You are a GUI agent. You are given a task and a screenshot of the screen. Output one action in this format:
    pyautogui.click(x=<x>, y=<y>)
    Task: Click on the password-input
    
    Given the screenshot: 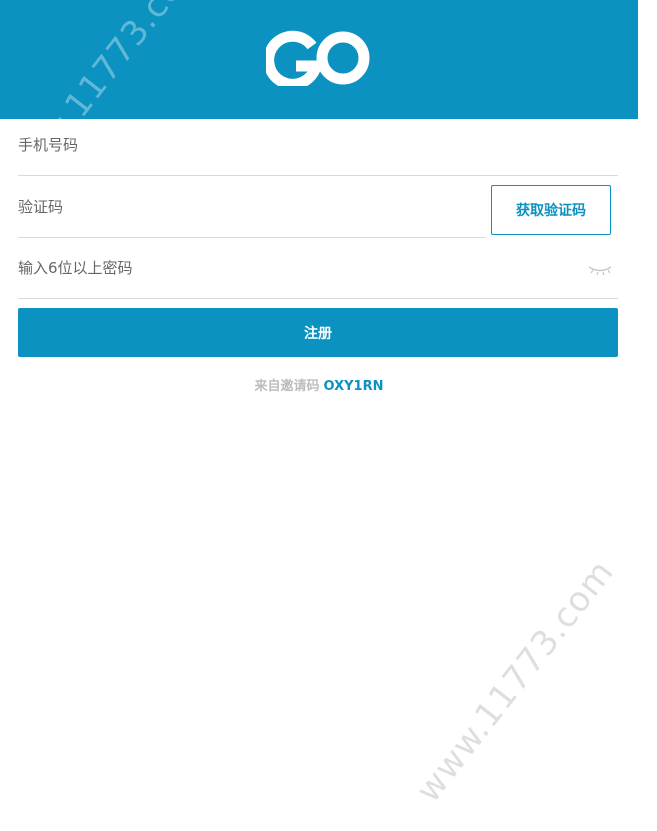 What is the action you would take?
    pyautogui.click(x=318, y=267)
    